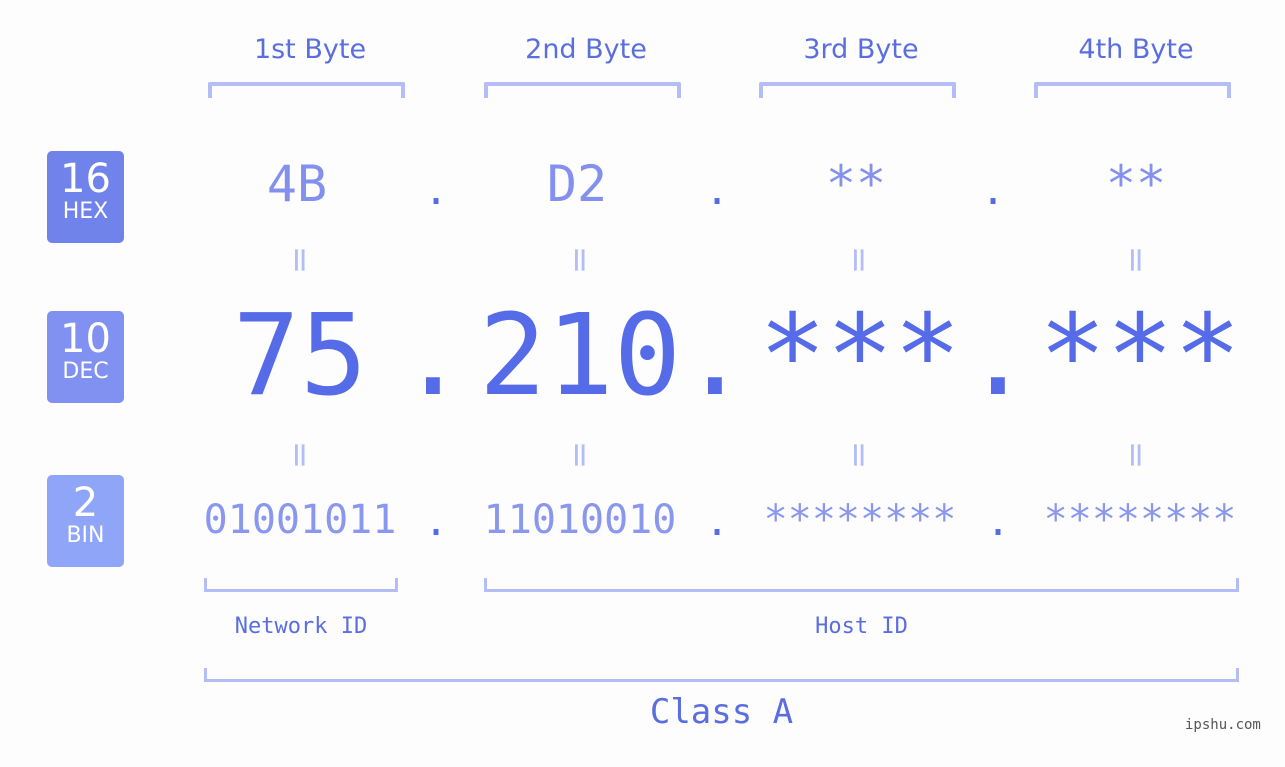 The image size is (1285, 767). Describe the element at coordinates (580, 520) in the screenshot. I see `bin-octet-2: 11010010` at that location.